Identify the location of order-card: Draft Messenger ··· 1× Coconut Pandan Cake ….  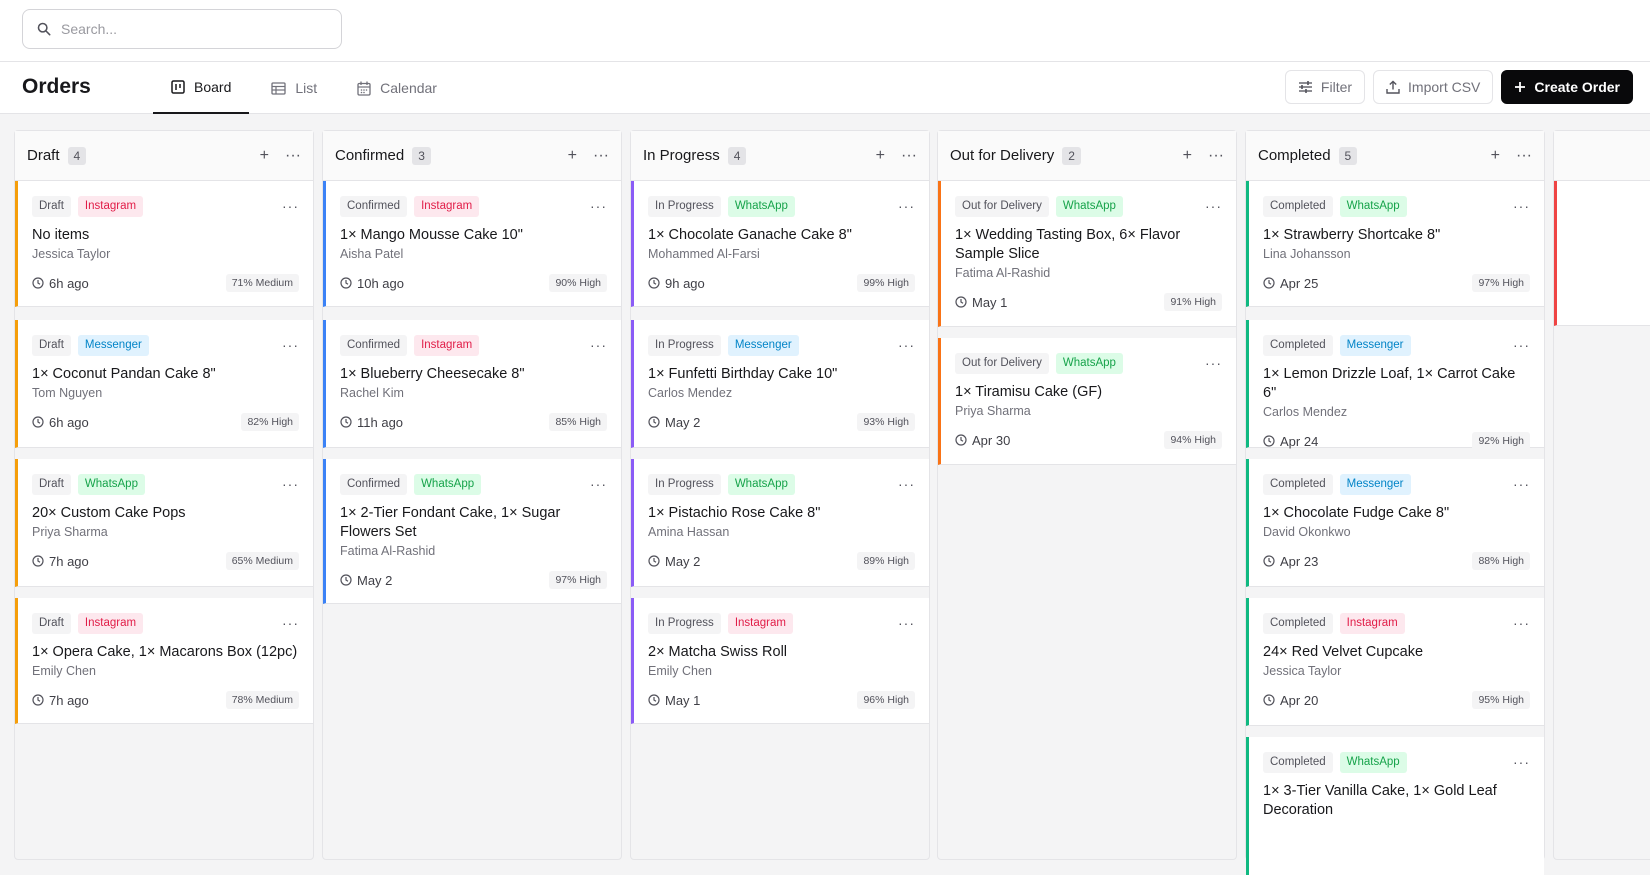
(164, 384).